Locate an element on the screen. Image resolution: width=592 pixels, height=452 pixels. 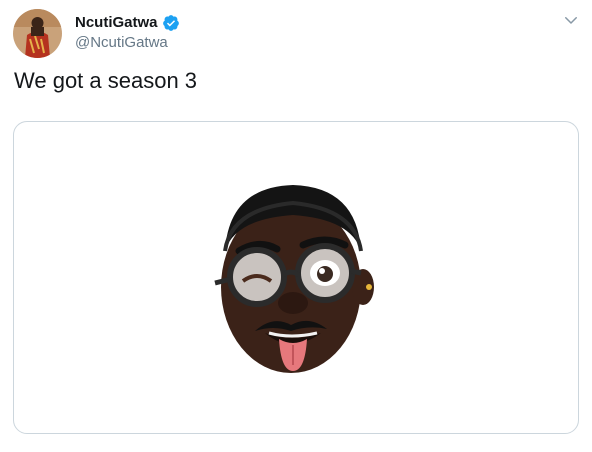
chevron-down-icon is located at coordinates (571, 20).